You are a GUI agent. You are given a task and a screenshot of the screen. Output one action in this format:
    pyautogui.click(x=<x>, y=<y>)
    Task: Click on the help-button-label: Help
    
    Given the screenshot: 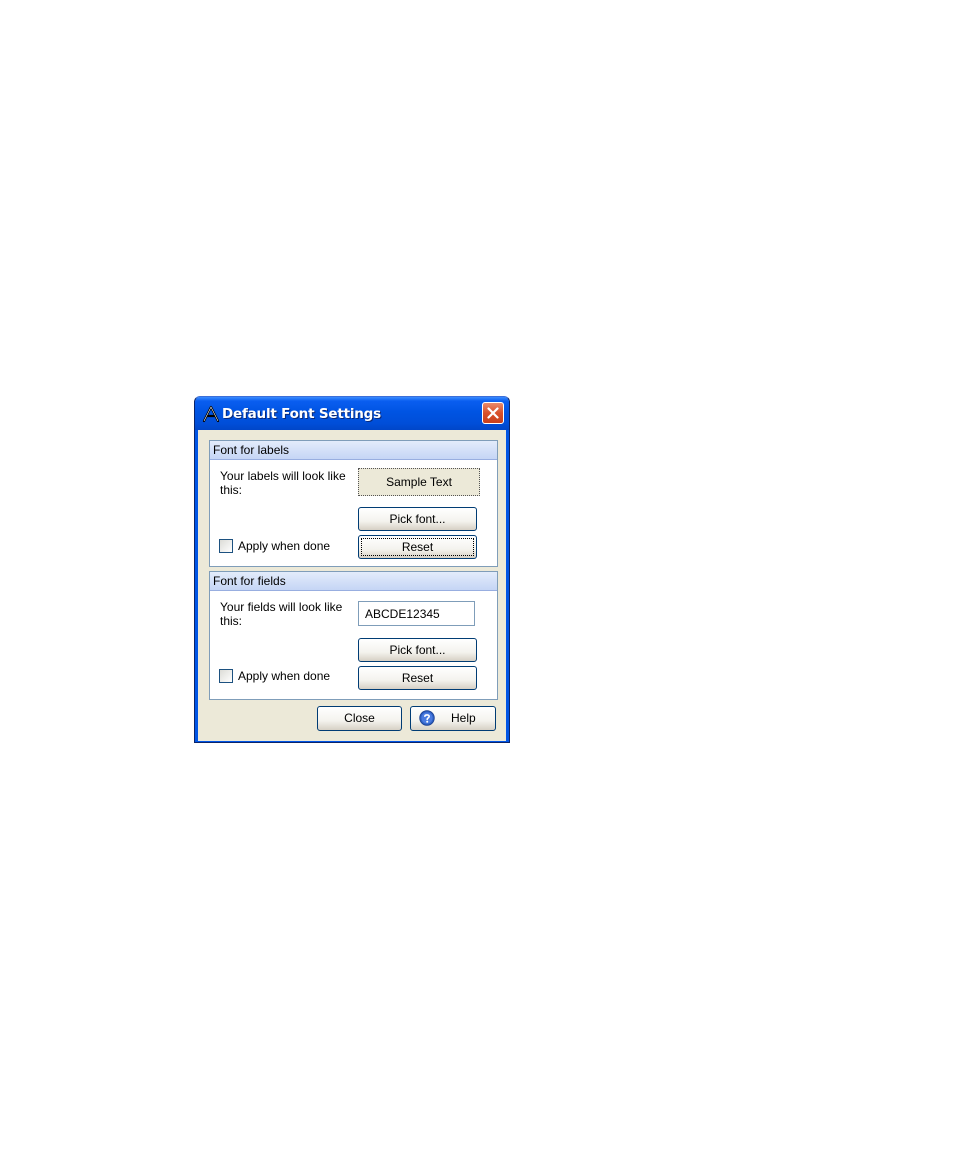 What is the action you would take?
    pyautogui.click(x=463, y=718)
    